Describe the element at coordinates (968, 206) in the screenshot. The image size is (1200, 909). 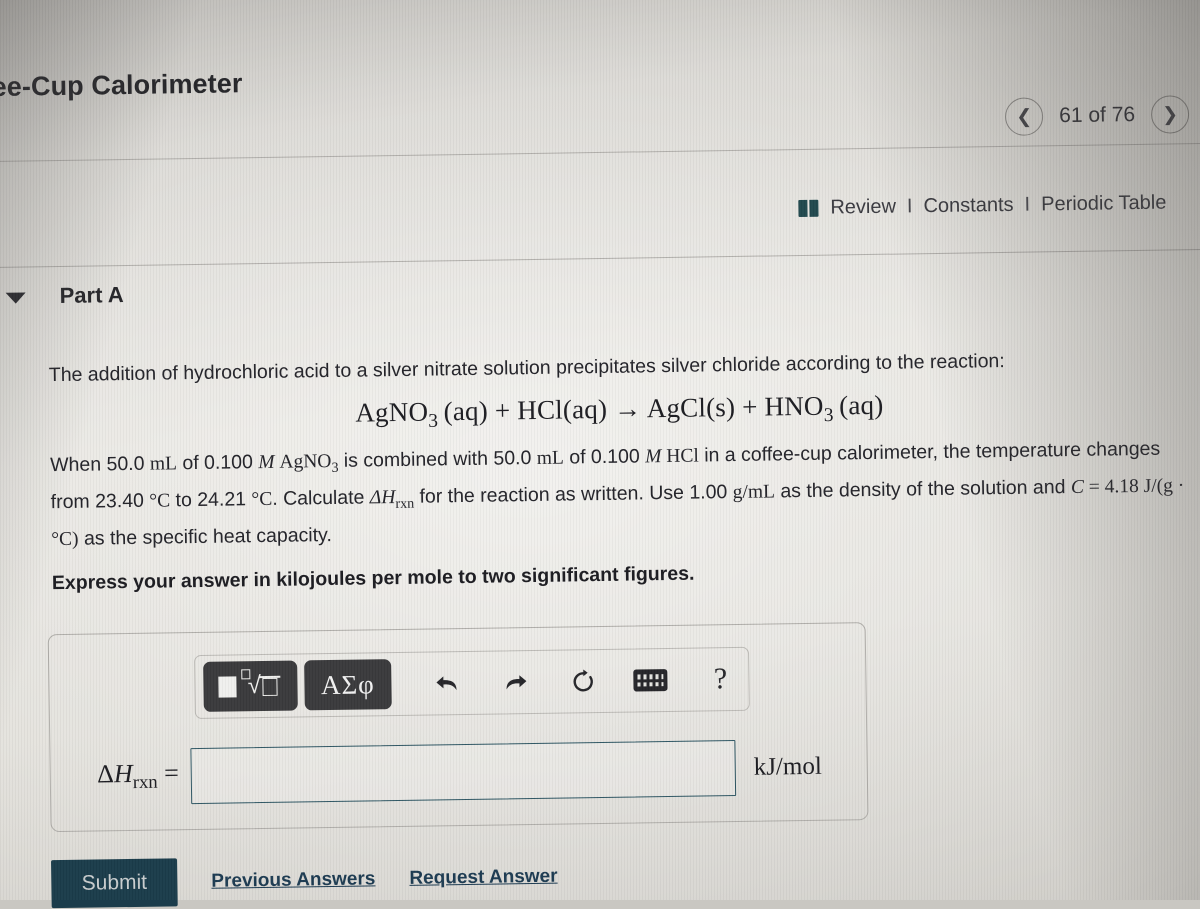
I see `constants-link: Constants` at that location.